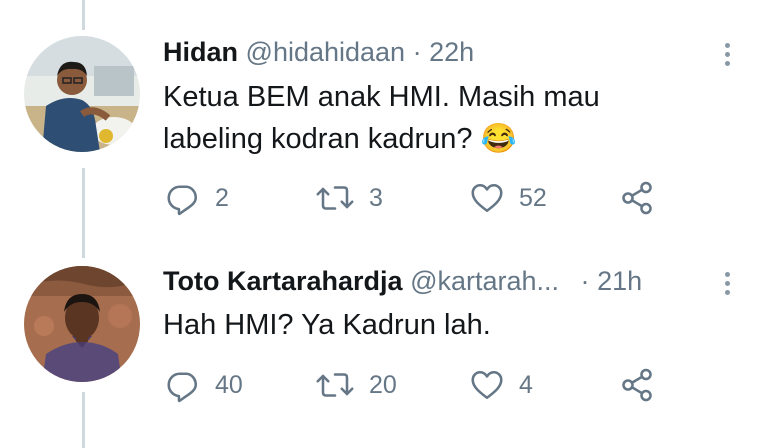 This screenshot has height=448, width=770. Describe the element at coordinates (340, 139) in the screenshot. I see `tweet-text-line: labeling kodran kadrun? 😂` at that location.